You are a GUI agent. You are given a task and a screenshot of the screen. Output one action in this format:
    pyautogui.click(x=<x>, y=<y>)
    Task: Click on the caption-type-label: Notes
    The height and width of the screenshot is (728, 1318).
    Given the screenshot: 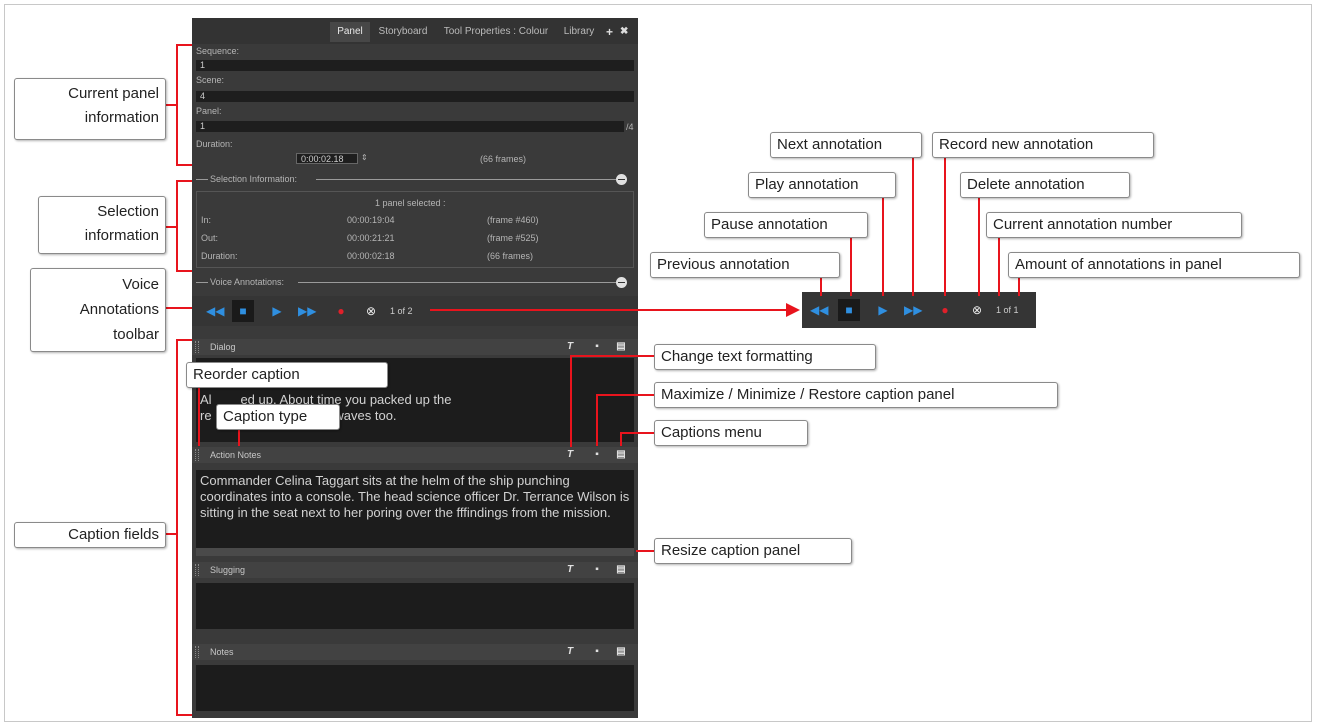 What is the action you would take?
    pyautogui.click(x=222, y=652)
    